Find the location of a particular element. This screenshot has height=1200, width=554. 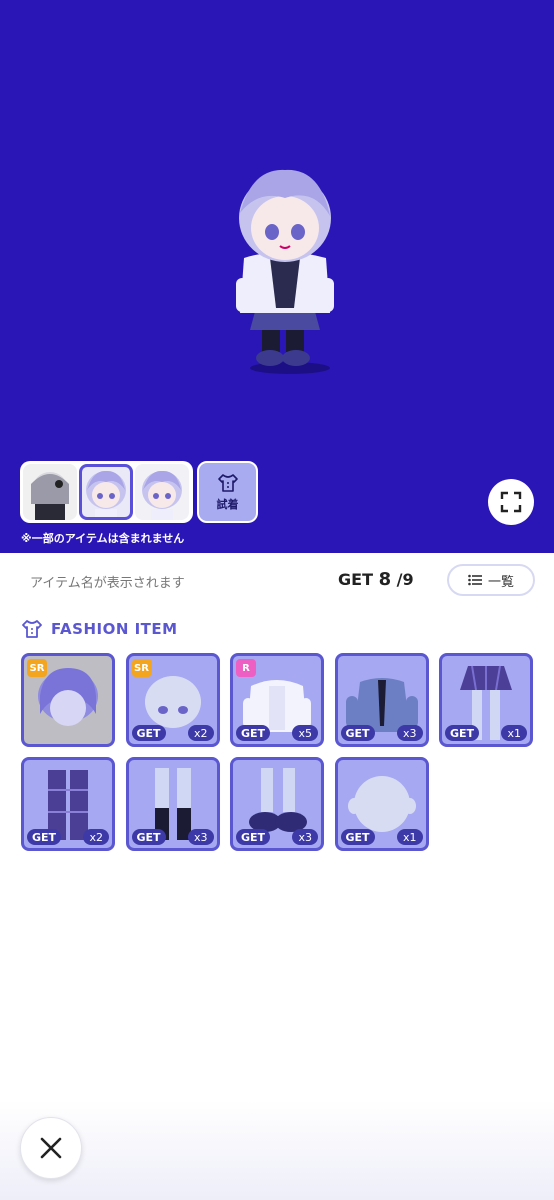

get-count-value: 8 is located at coordinates (385, 579).